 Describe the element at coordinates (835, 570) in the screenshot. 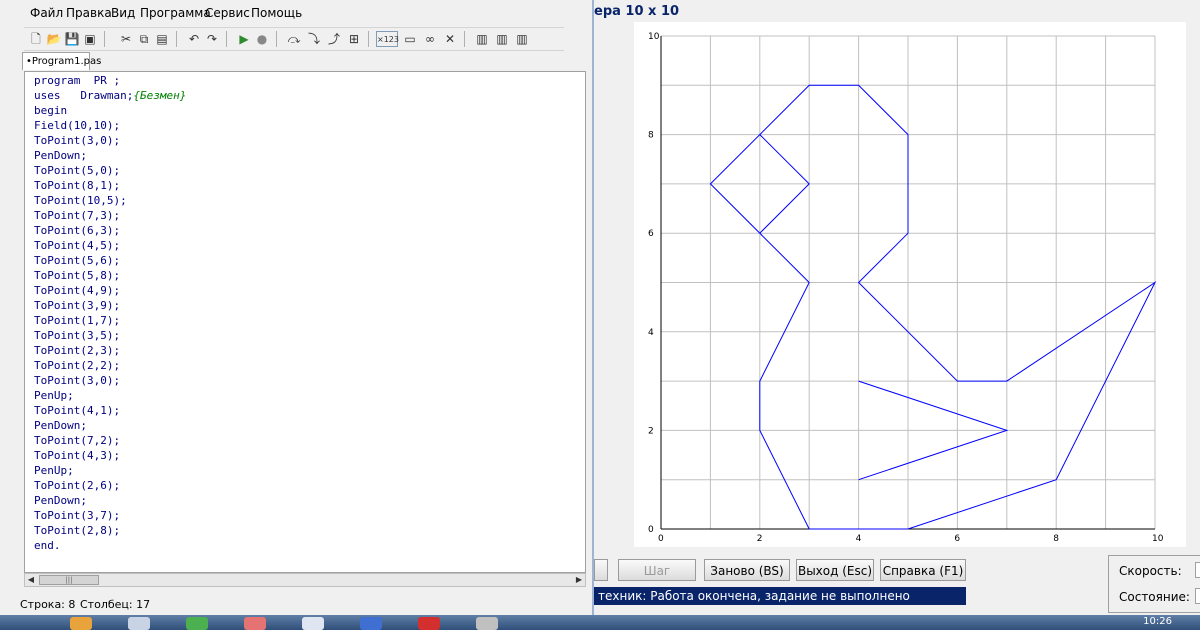

I see `exit-button: Выход (Esc)` at that location.